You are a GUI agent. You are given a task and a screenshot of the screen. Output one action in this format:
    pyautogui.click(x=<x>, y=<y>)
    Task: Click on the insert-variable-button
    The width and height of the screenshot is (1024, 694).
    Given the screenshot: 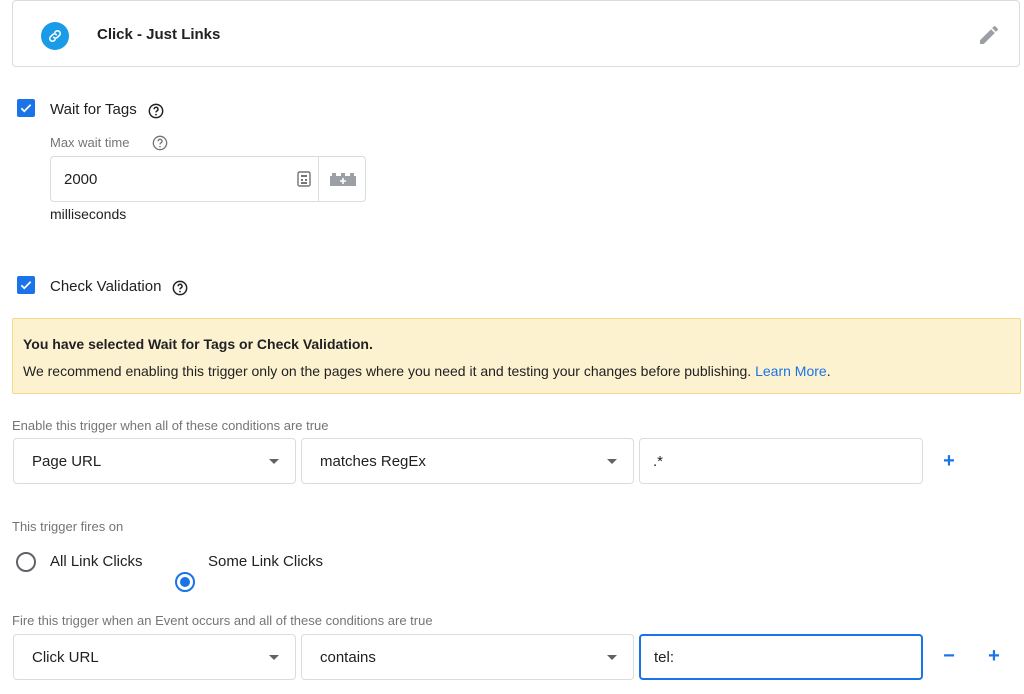 What is the action you would take?
    pyautogui.click(x=342, y=179)
    